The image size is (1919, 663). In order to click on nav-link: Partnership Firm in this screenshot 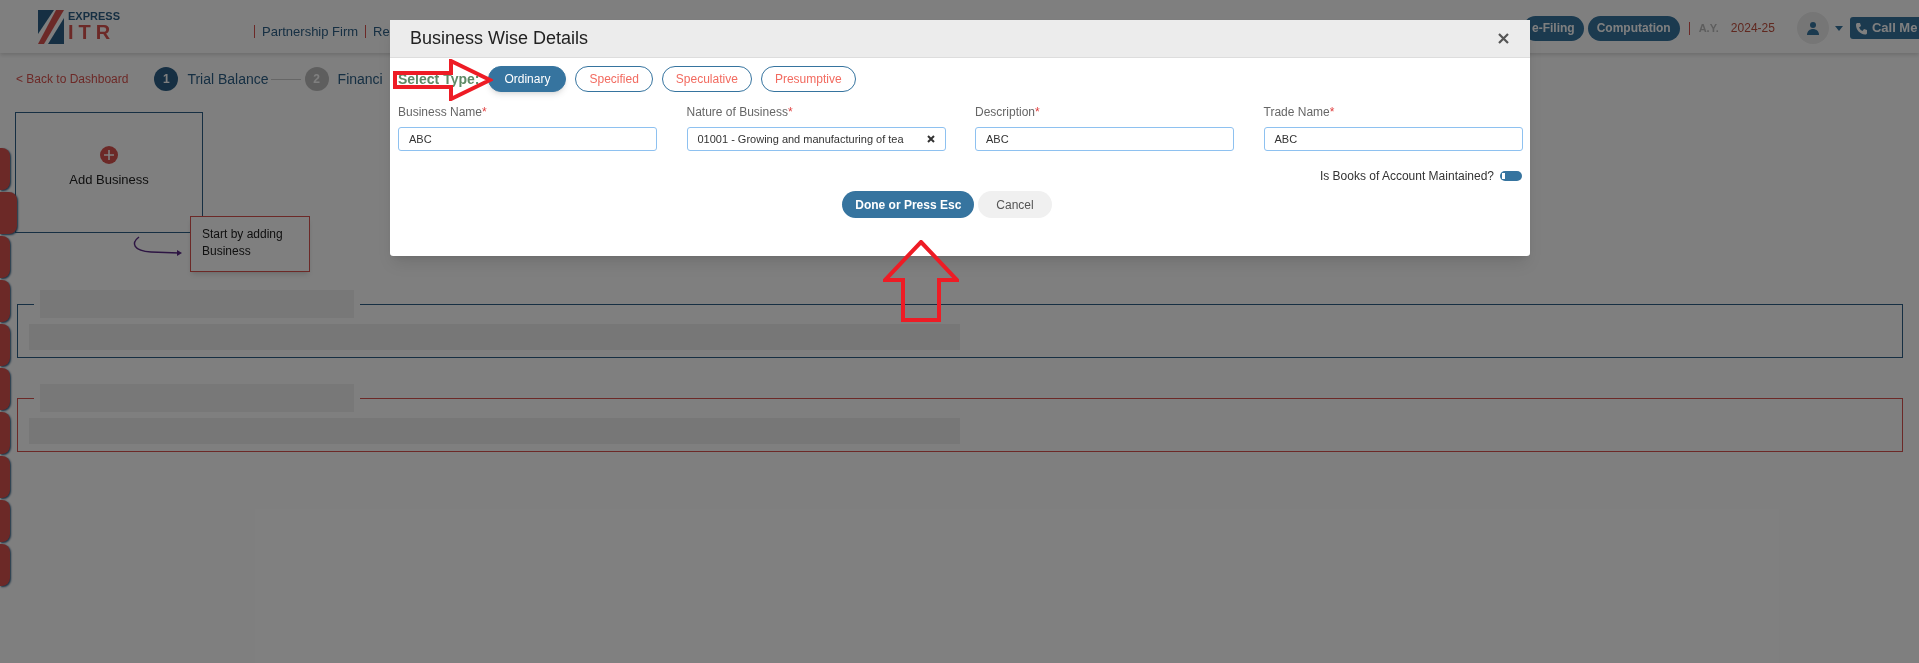, I will do `click(310, 31)`.